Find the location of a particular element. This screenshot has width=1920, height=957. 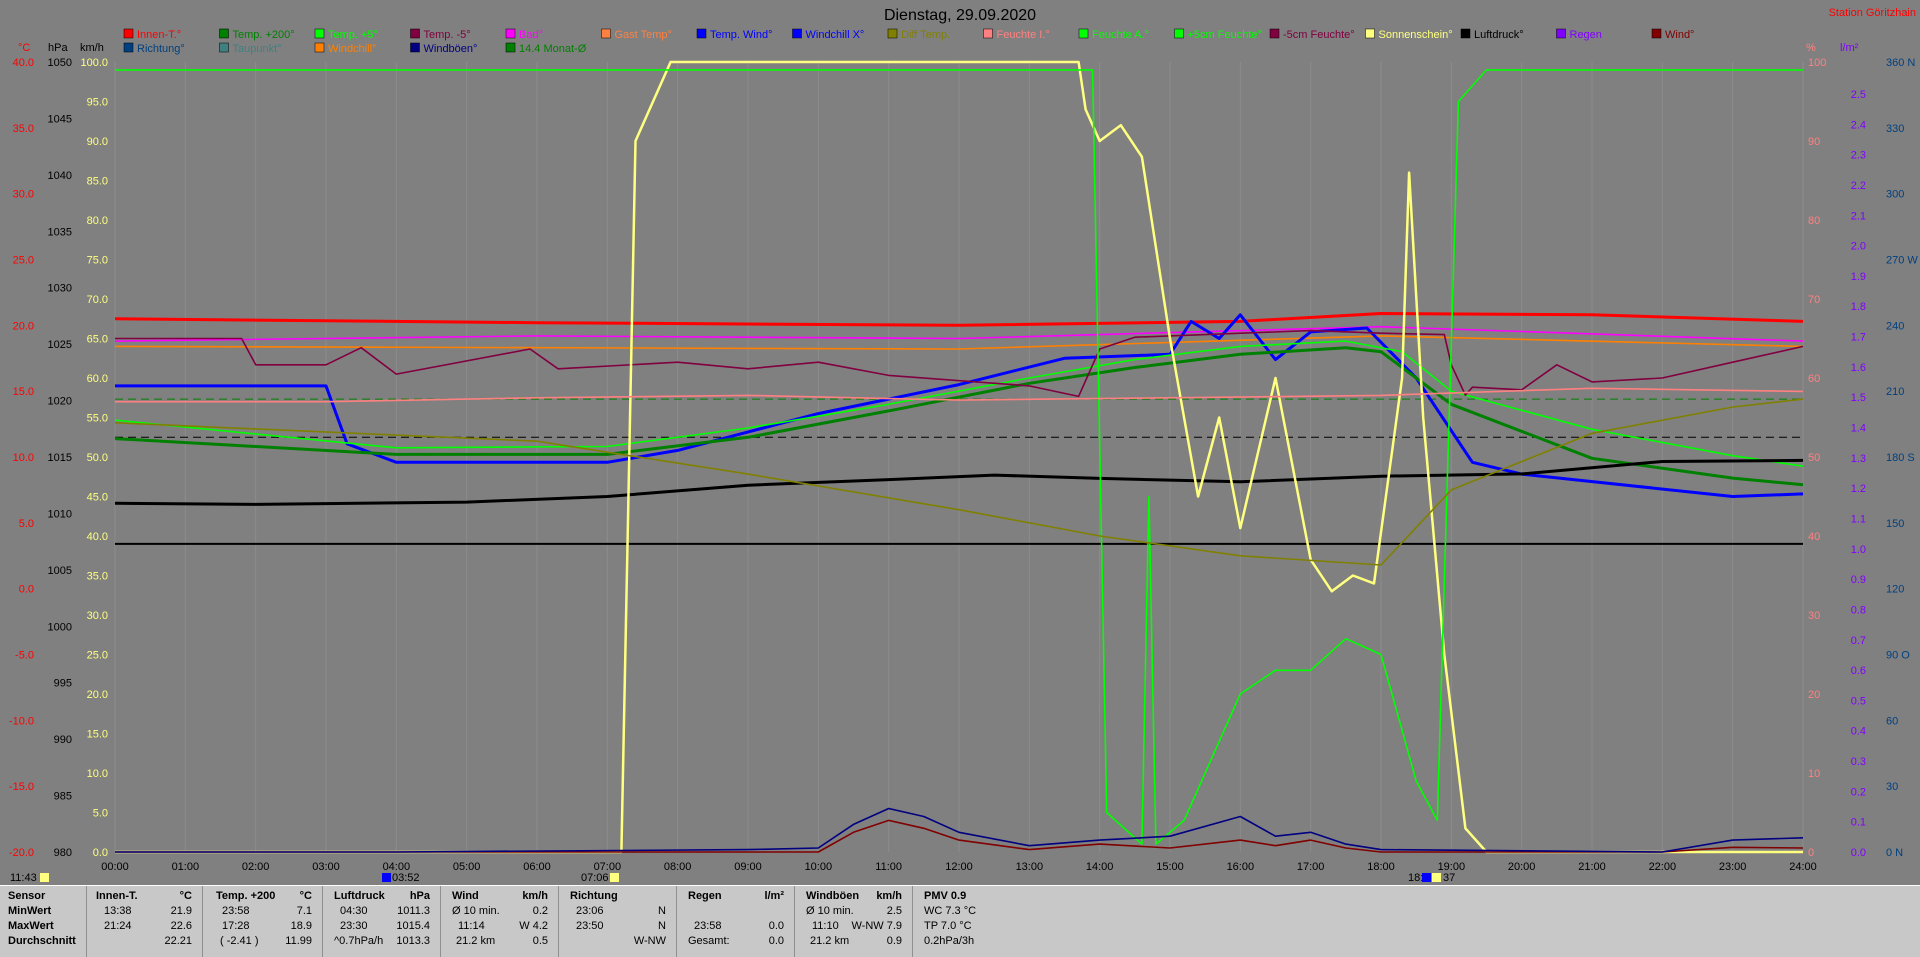

stats-regen-total-value: 0.0 is located at coordinates (776, 941).